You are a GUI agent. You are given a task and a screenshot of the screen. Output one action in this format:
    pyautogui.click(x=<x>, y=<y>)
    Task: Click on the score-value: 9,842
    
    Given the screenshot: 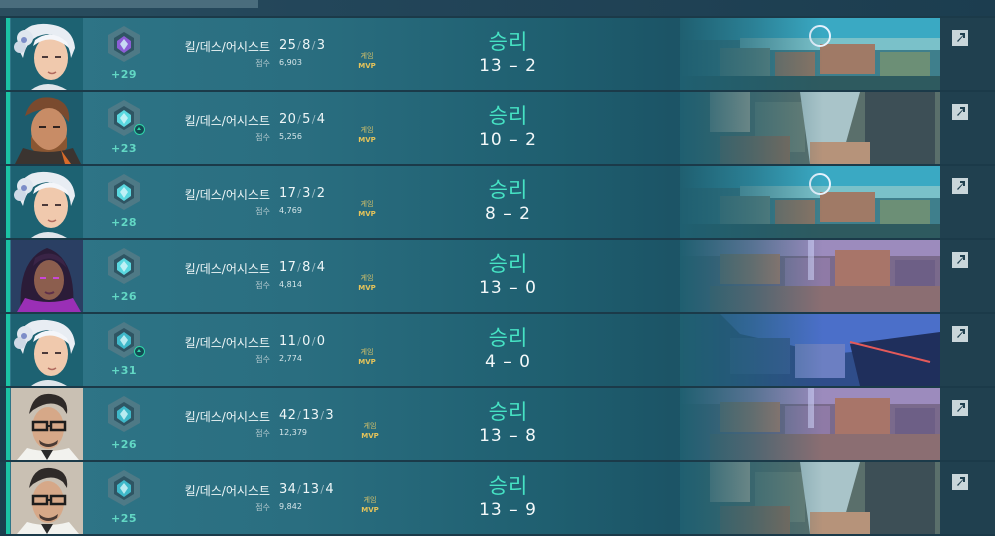 What is the action you would take?
    pyautogui.click(x=290, y=506)
    